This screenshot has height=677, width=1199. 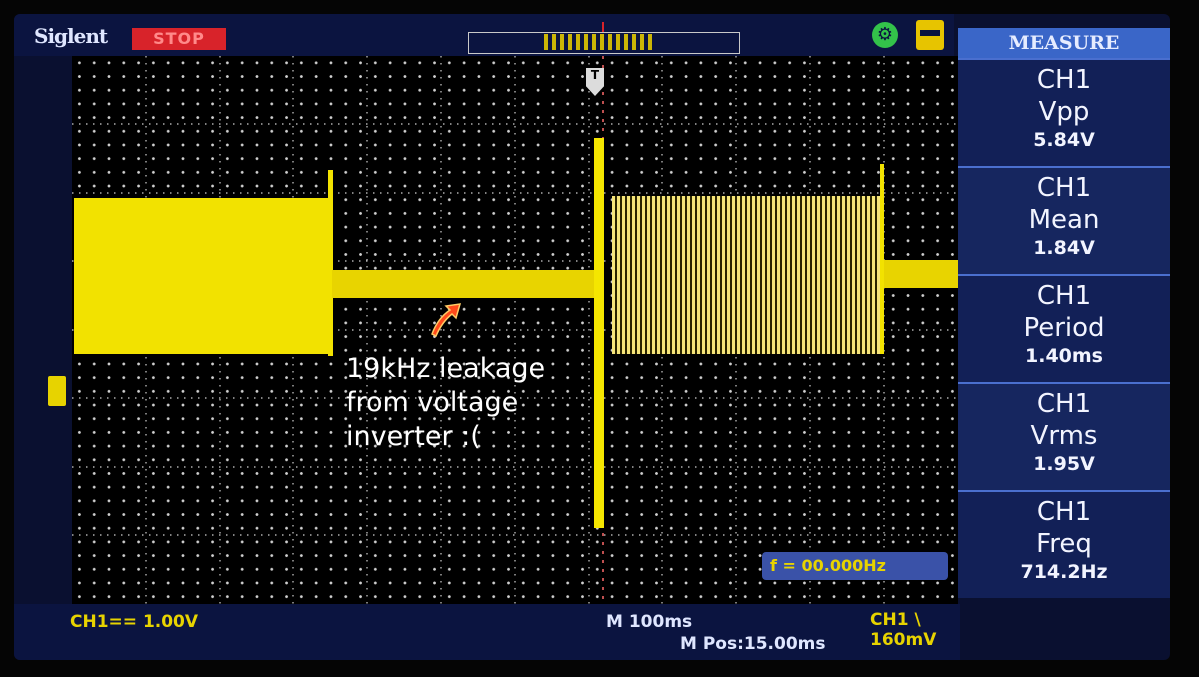 What do you see at coordinates (1064, 248) in the screenshot?
I see `measure-value: 1.84V` at bounding box center [1064, 248].